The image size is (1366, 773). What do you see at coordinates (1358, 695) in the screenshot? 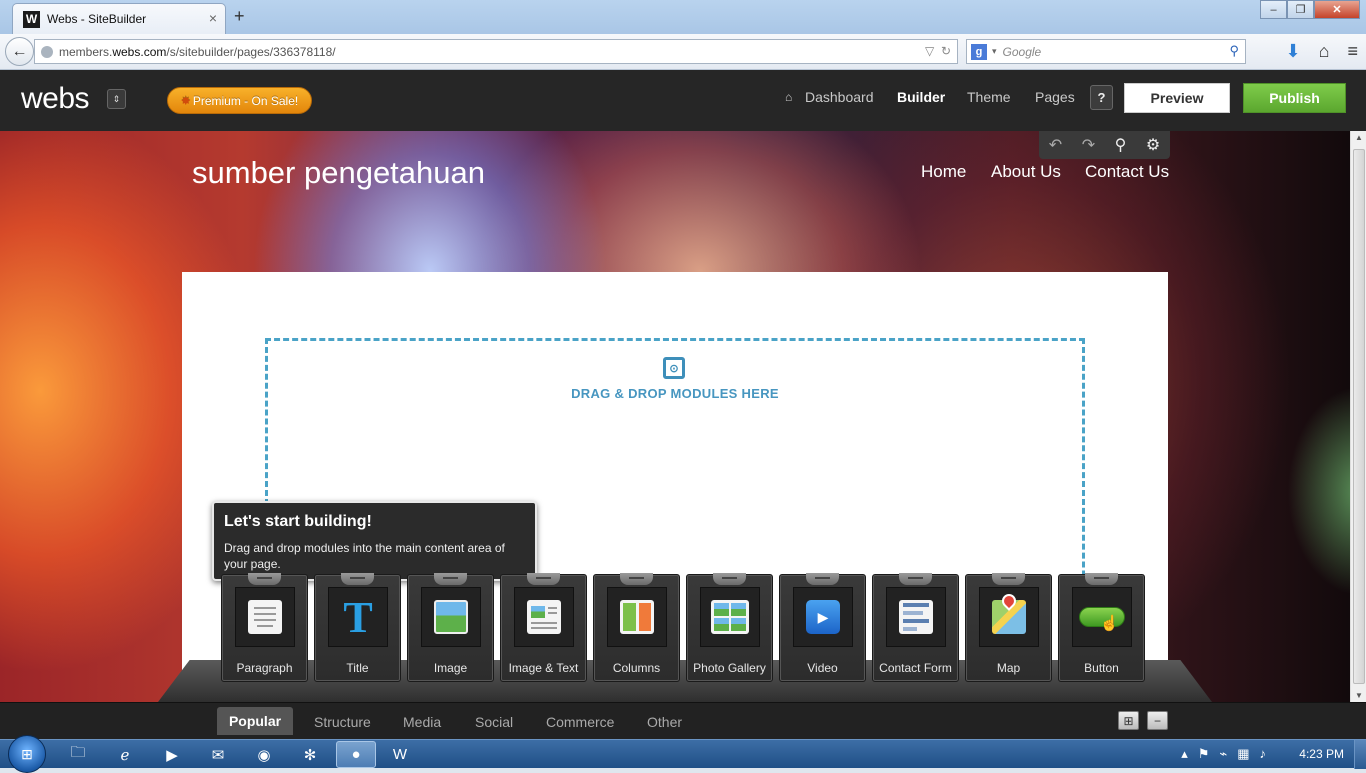
I see `scroll-down-arrow-icon: ▼` at bounding box center [1358, 695].